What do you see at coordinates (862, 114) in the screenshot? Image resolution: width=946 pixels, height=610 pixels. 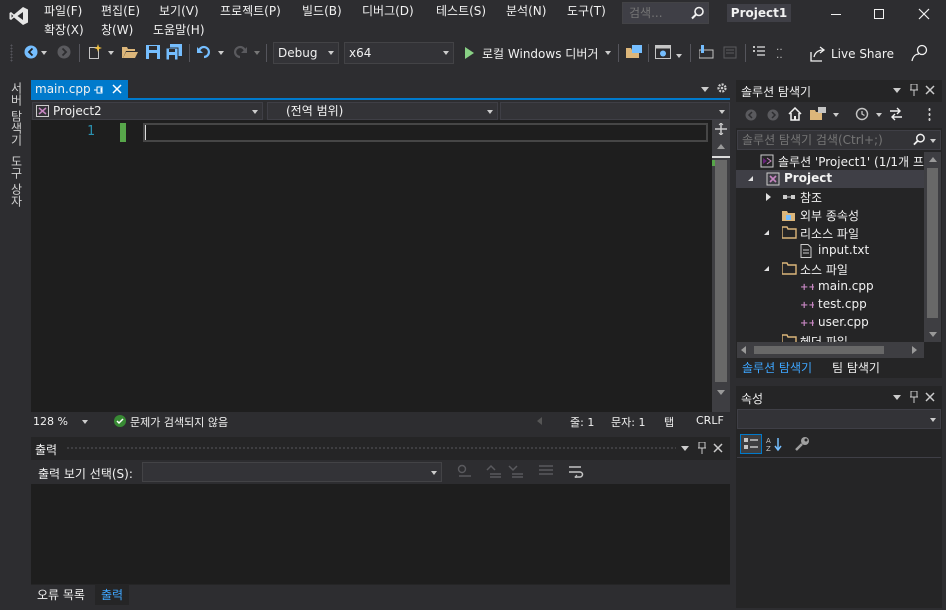 I see `pending-changes-icon` at bounding box center [862, 114].